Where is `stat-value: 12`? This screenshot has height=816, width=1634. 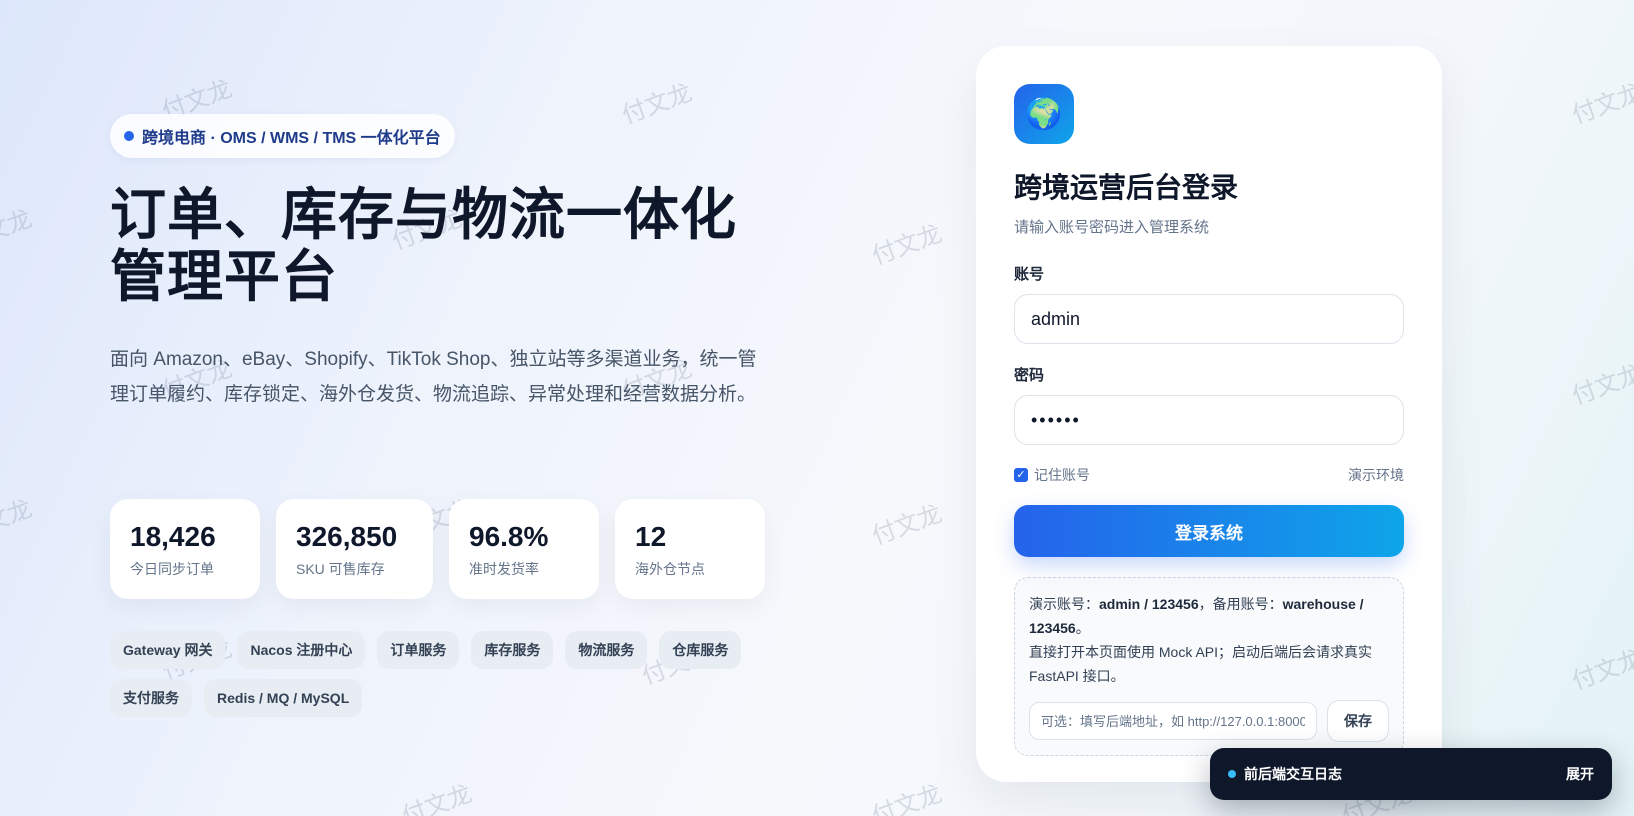
stat-value: 12 is located at coordinates (651, 536).